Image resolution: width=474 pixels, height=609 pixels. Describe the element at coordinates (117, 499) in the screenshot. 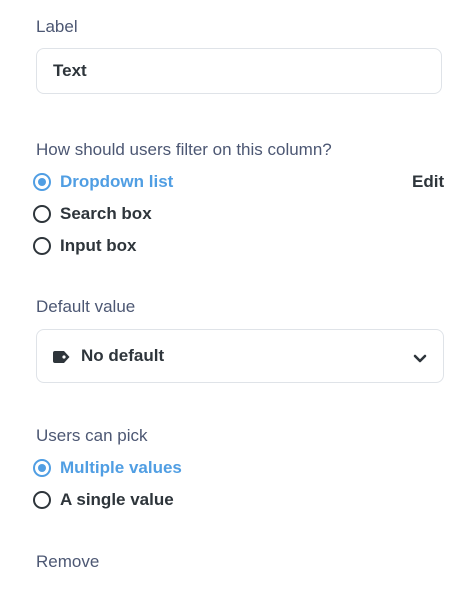

I see `radio-label: A single value` at that location.